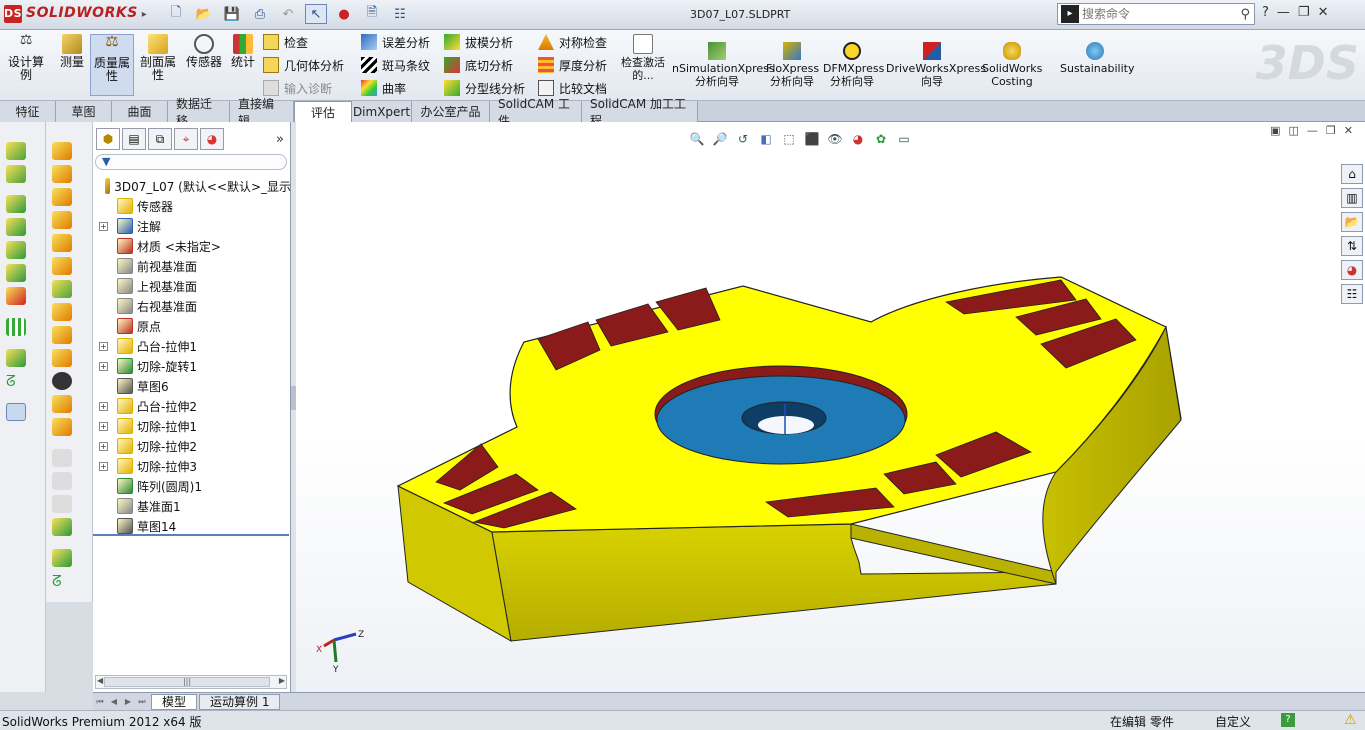 The height and width of the screenshot is (730, 1365). What do you see at coordinates (108, 139) in the screenshot?
I see `featuremanager-tab-icon: ⬢` at bounding box center [108, 139].